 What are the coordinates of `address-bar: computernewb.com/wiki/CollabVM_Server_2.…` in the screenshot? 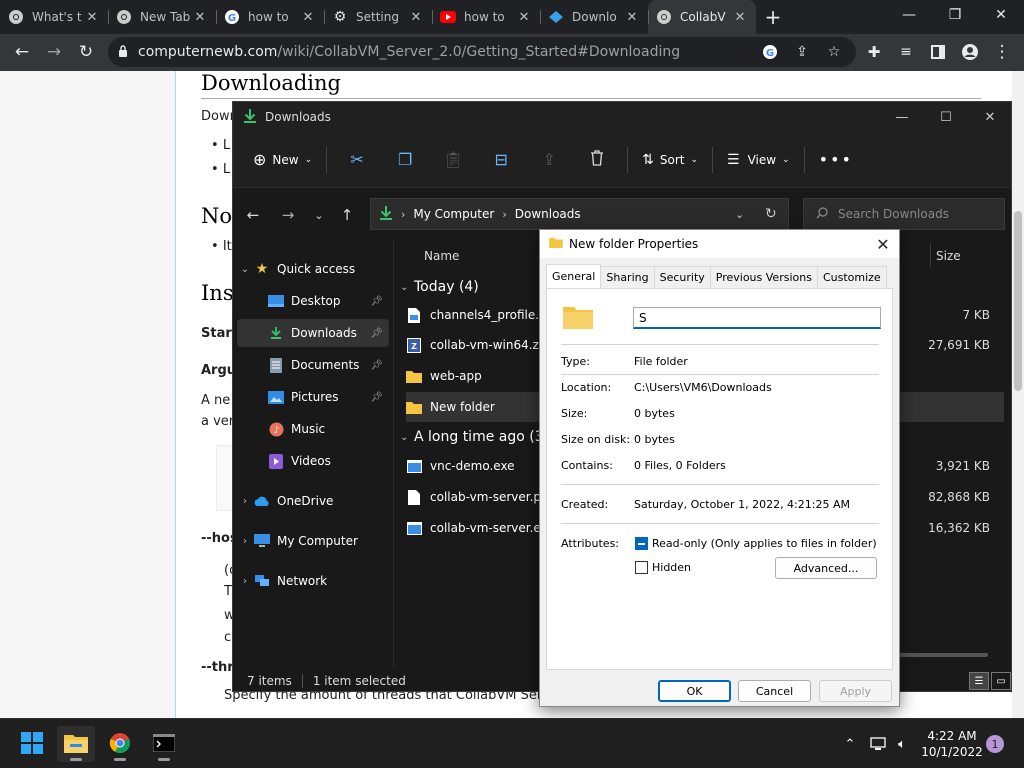 It's located at (482, 52).